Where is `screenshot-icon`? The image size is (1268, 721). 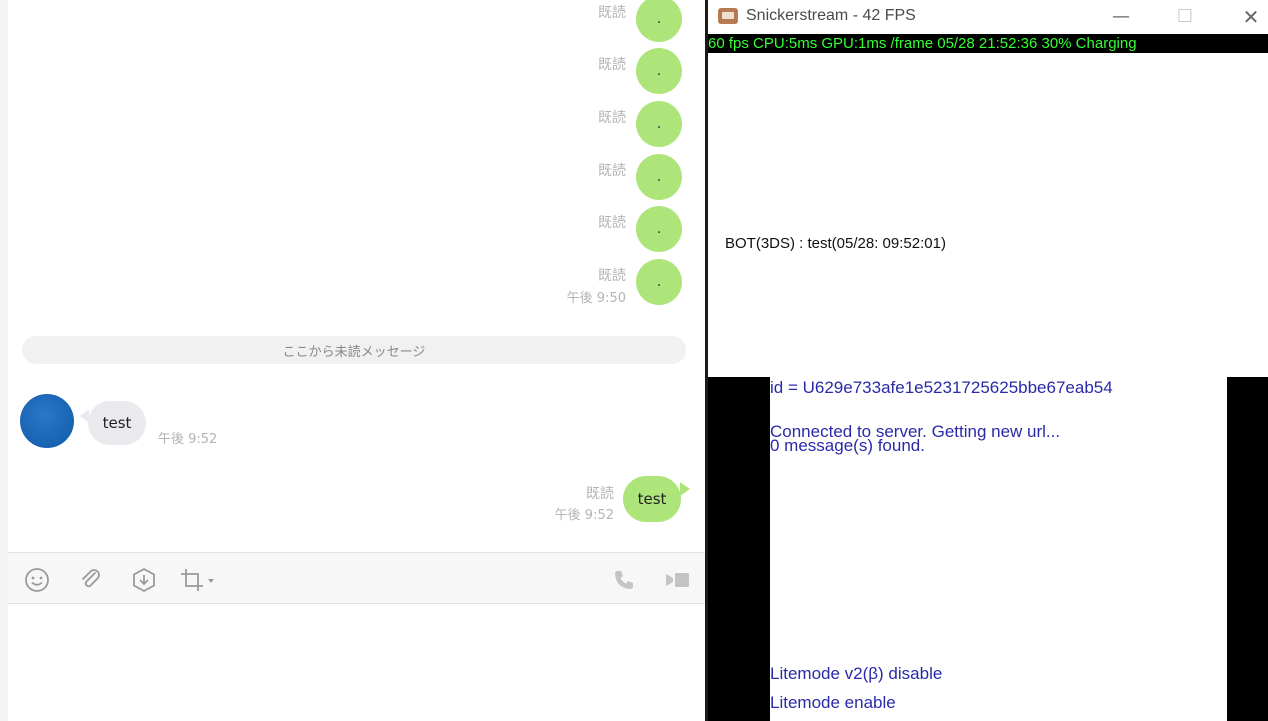 screenshot-icon is located at coordinates (199, 580).